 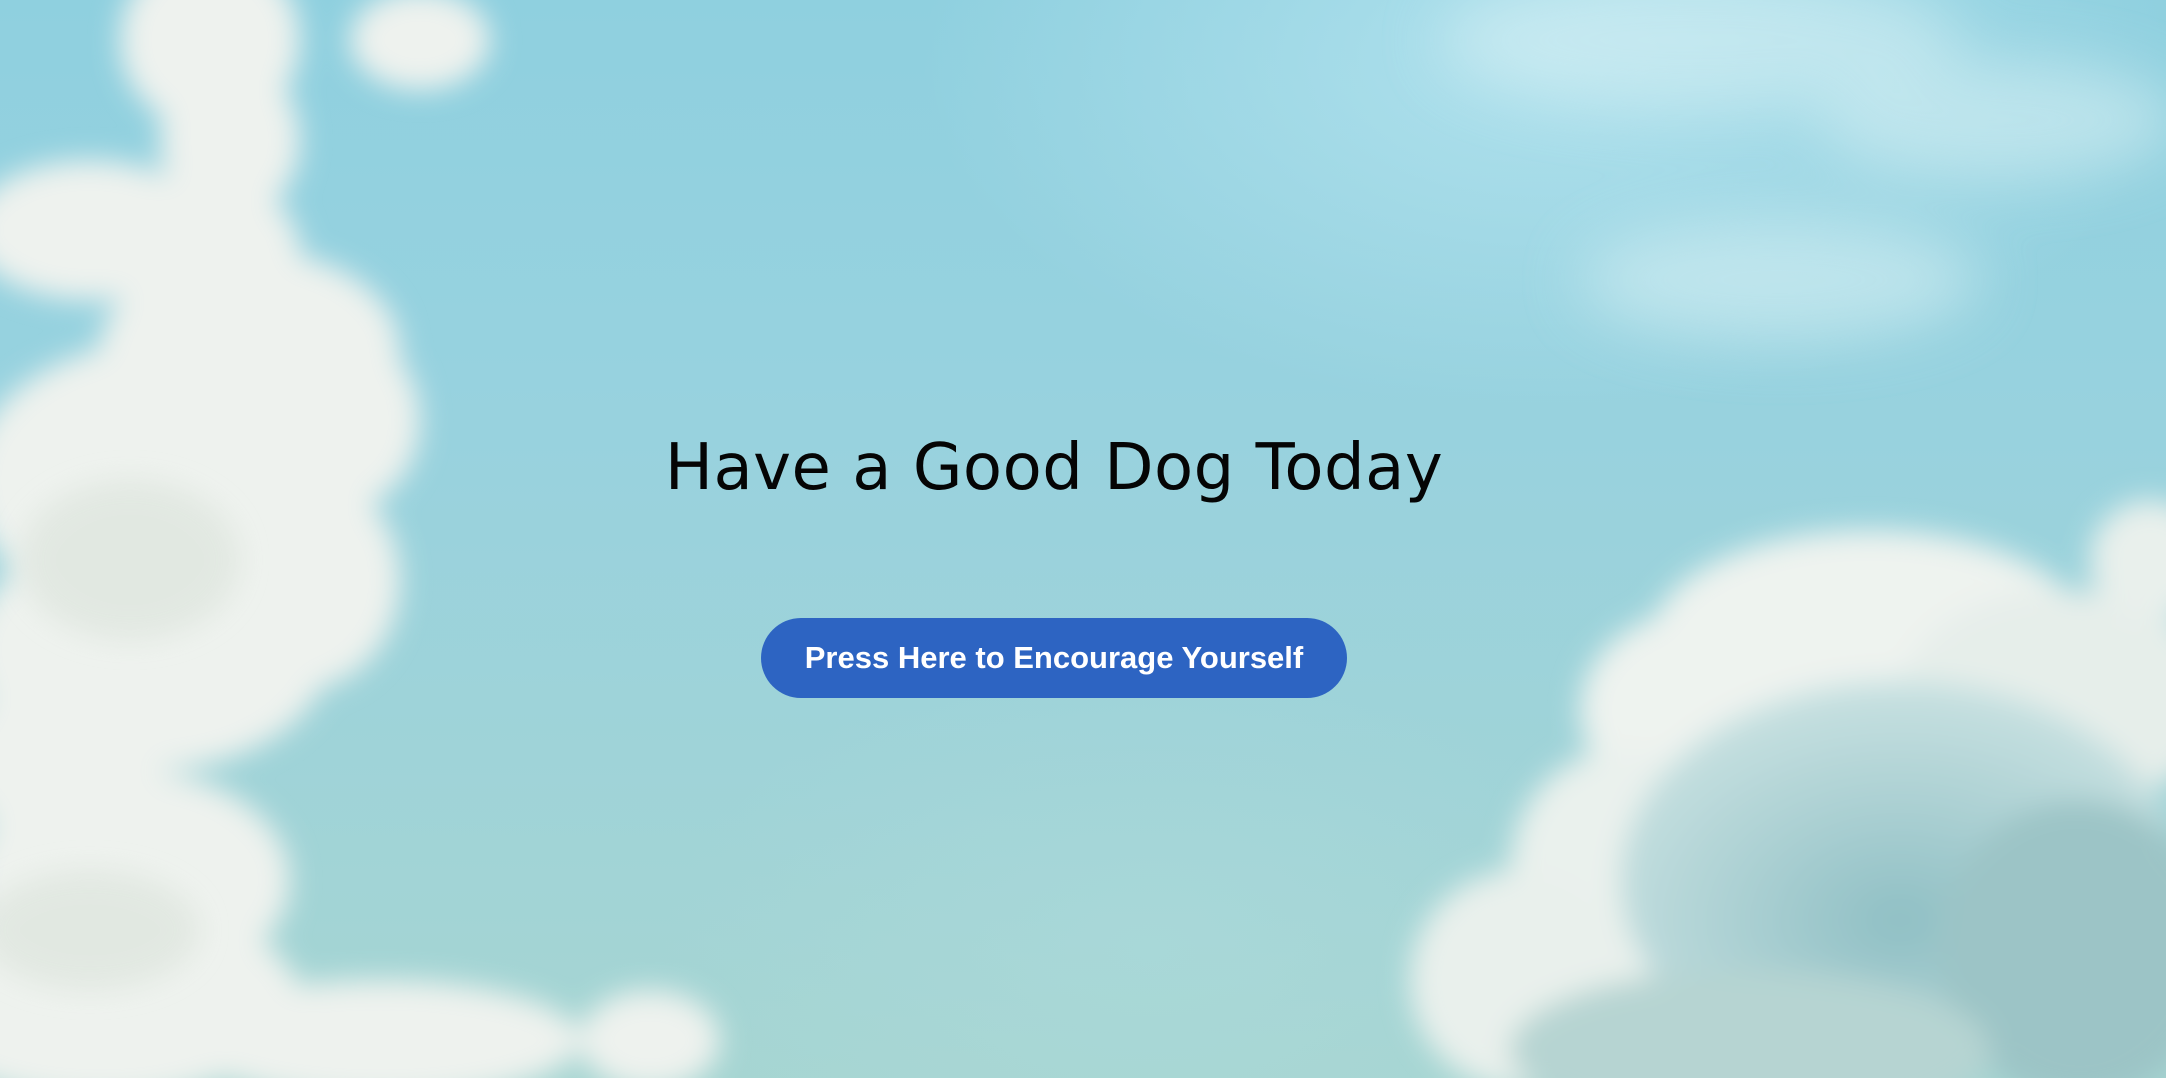 I want to click on encourage-button: Press Here to Encourage Yourself, so click(x=1054, y=658).